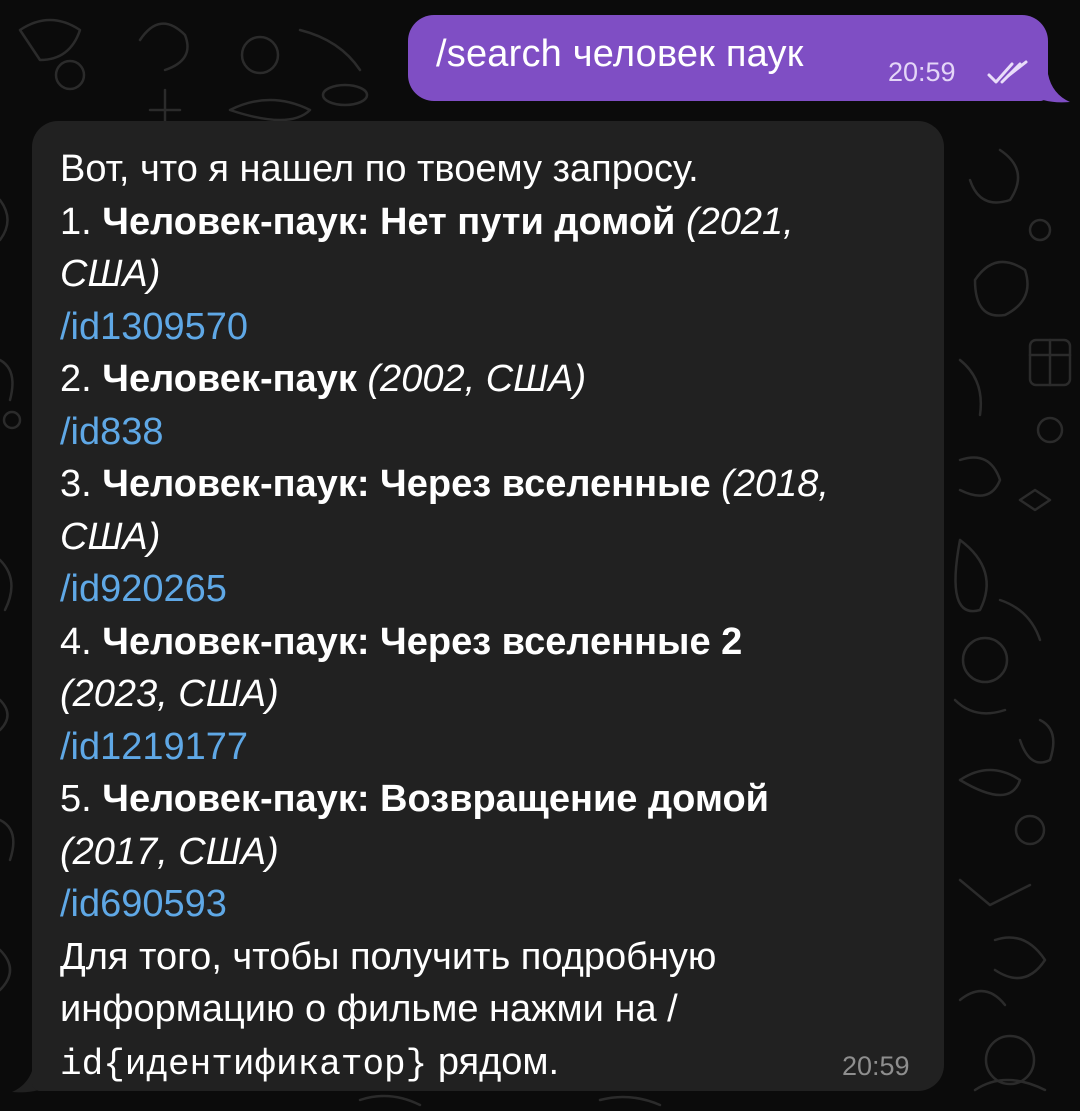 The width and height of the screenshot is (1080, 1111). I want to click on result-3-meta: (2018,, so click(769, 484).